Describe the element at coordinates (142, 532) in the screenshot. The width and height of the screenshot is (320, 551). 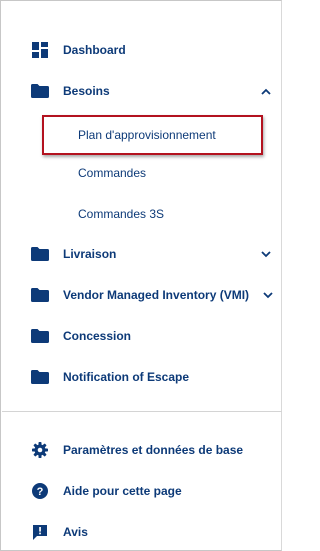
I see `sidebar-item-avis: Avis` at that location.